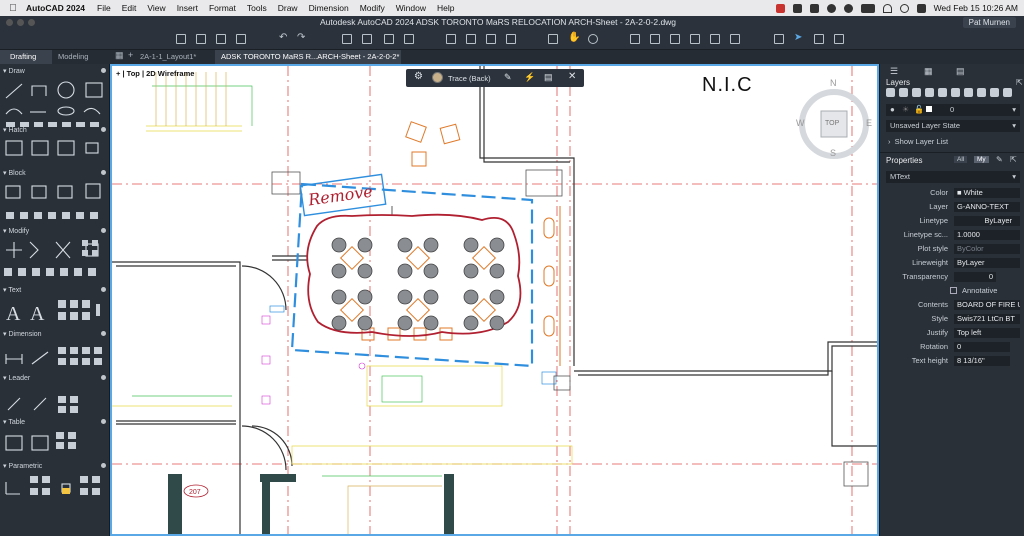 This screenshot has height=536, width=1024. Describe the element at coordinates (508, 77) in the screenshot. I see `edit-trace-icon: ✎` at that location.